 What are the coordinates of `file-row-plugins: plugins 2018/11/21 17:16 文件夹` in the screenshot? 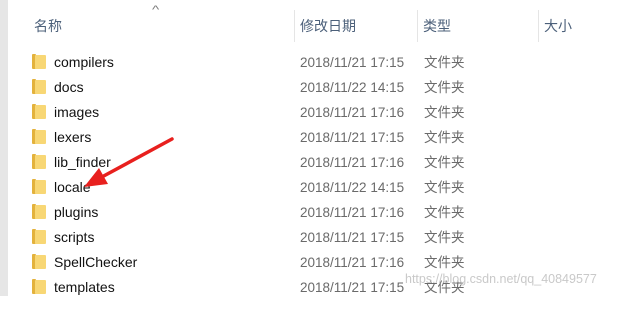 It's located at (310, 212).